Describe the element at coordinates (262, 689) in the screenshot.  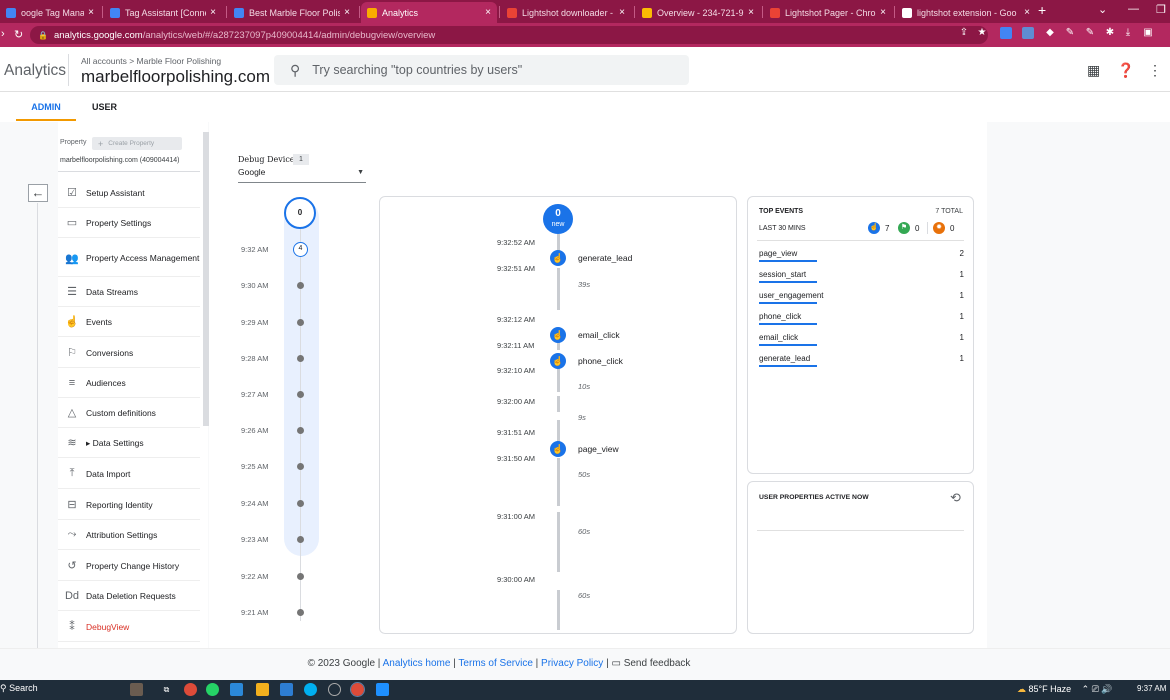
I see `folder-icon` at that location.